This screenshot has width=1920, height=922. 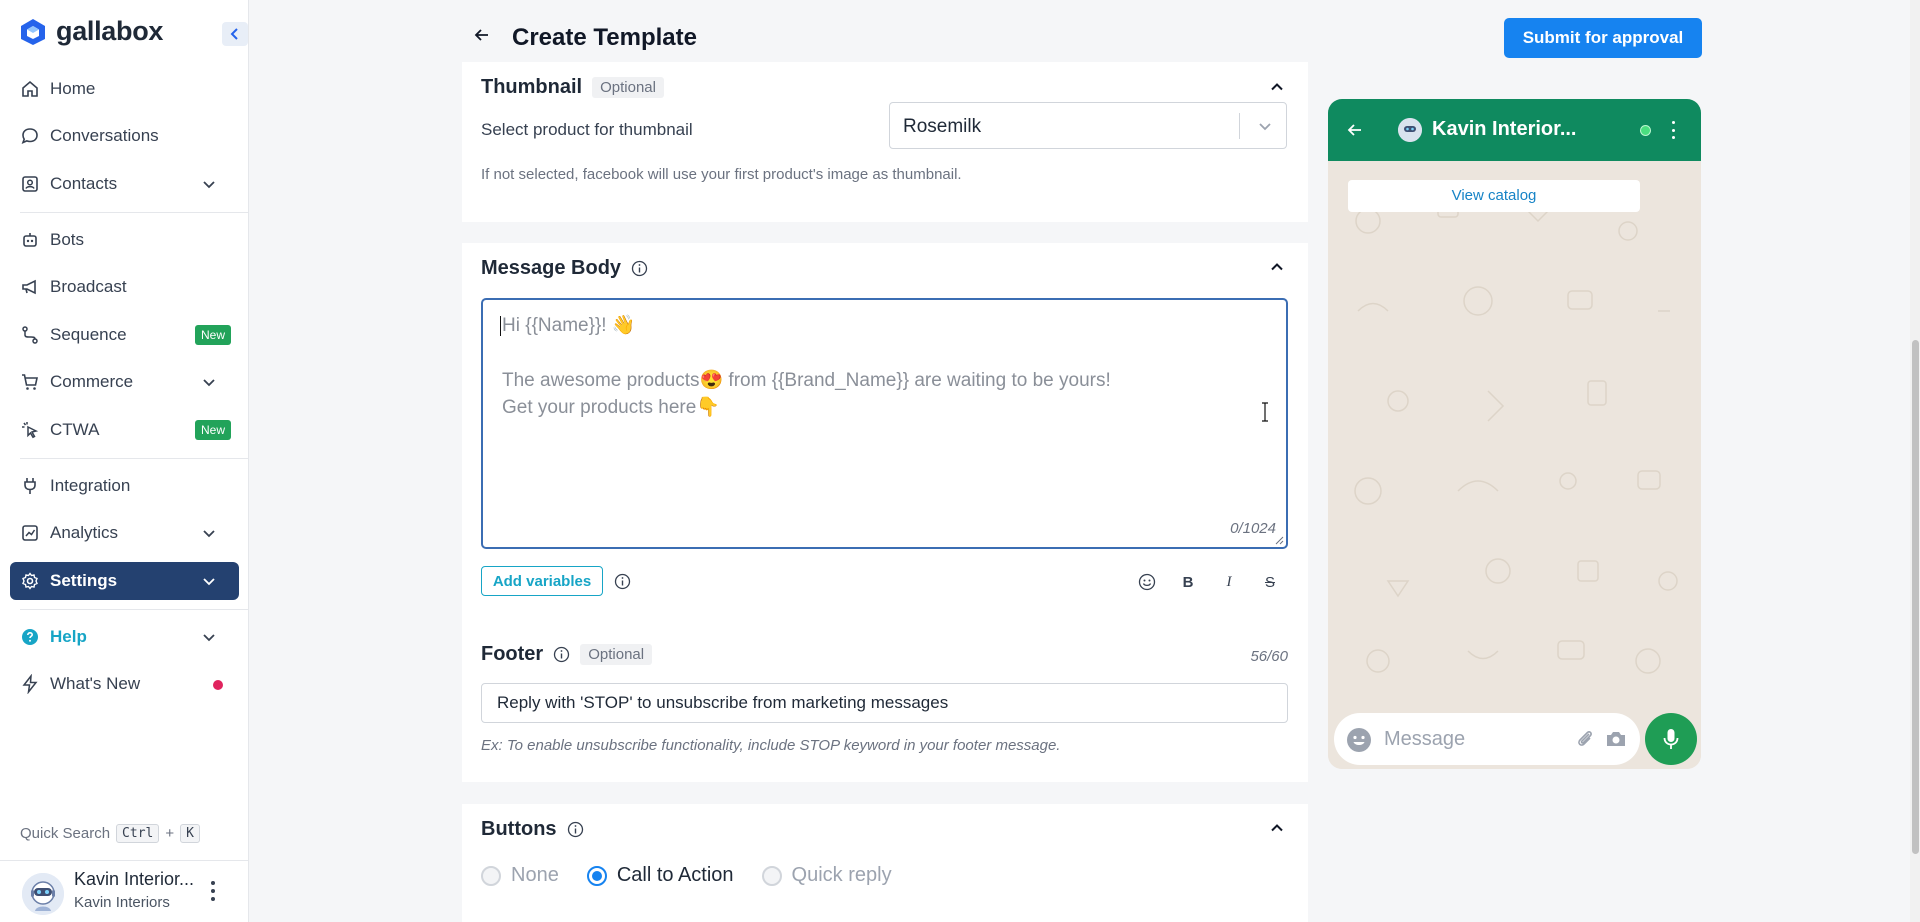 What do you see at coordinates (124, 184) in the screenshot?
I see `sidebar-item-contacts: Contacts` at bounding box center [124, 184].